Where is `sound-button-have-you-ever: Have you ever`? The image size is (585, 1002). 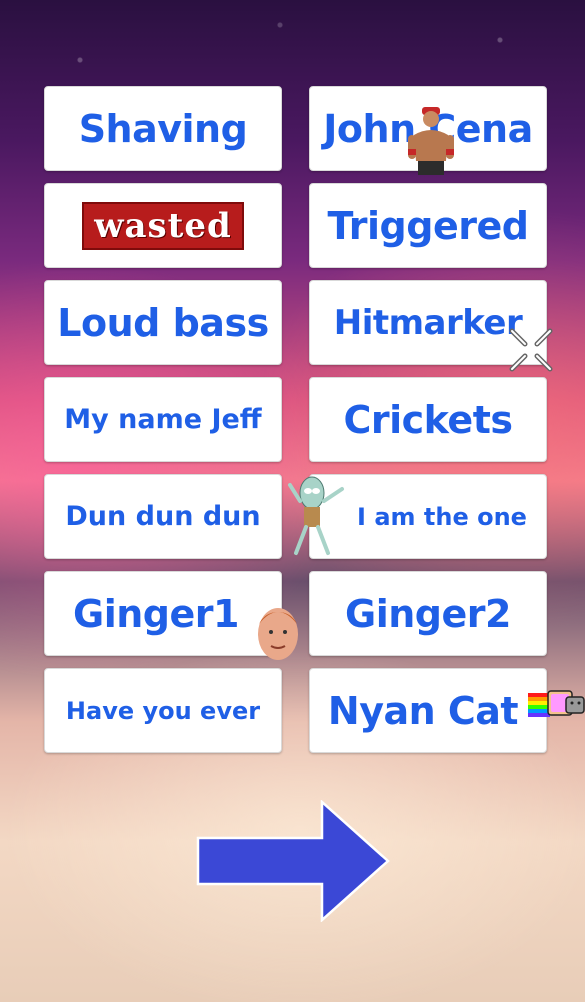
sound-button-have-you-ever: Have you ever is located at coordinates (163, 710).